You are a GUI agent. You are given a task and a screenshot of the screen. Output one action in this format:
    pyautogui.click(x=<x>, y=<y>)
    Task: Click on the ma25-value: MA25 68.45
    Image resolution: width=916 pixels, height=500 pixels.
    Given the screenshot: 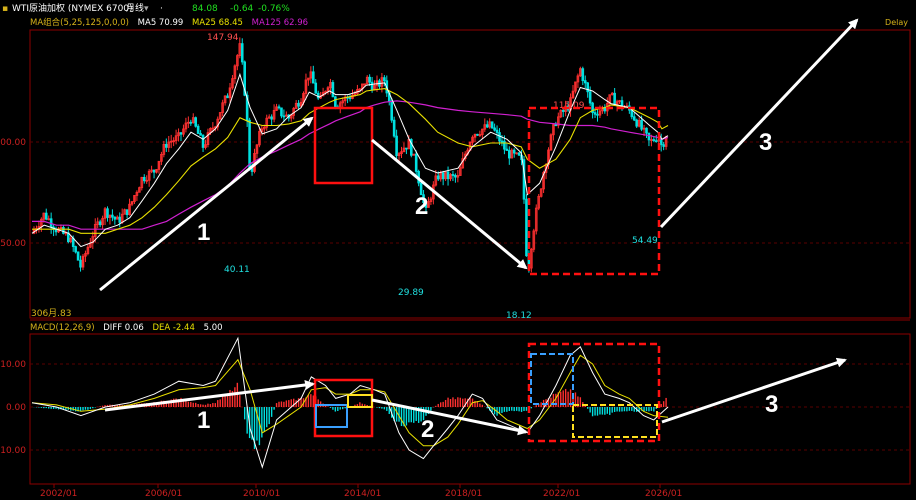 What is the action you would take?
    pyautogui.click(x=217, y=23)
    